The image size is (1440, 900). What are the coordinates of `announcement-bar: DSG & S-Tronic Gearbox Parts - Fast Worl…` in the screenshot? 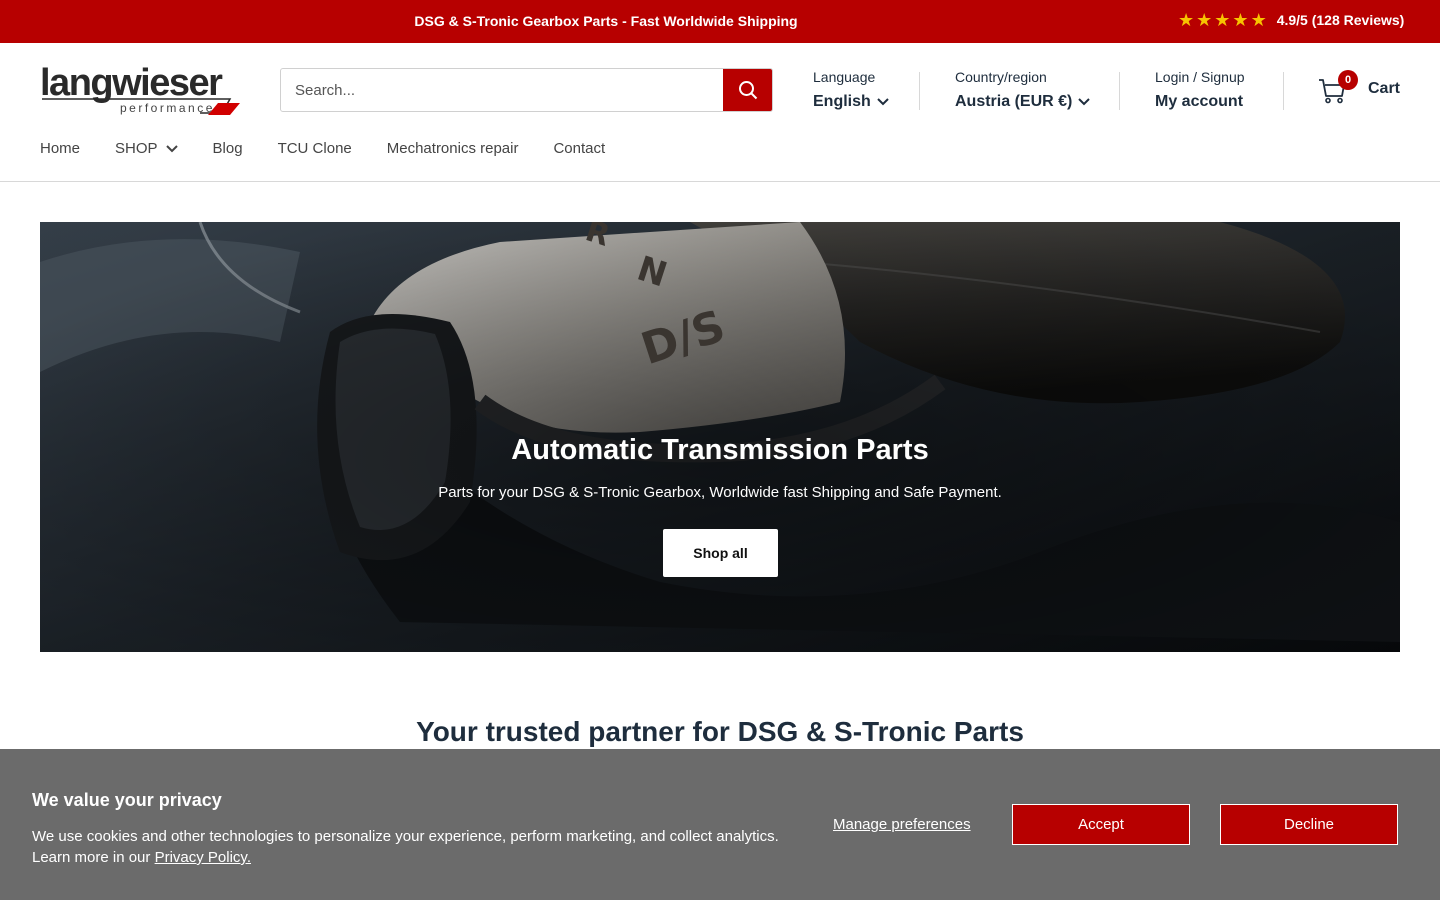 It's located at (720, 21).